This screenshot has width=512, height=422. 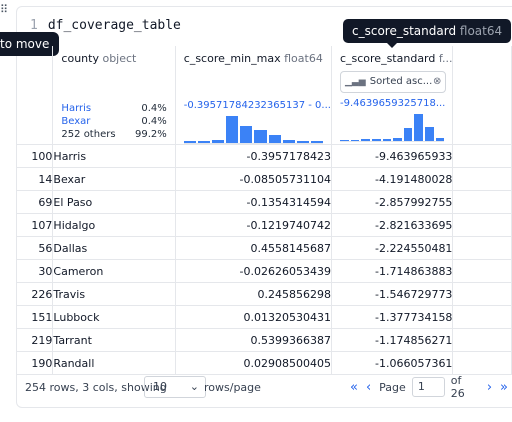 What do you see at coordinates (35, 271) in the screenshot?
I see `row-index: 30` at bounding box center [35, 271].